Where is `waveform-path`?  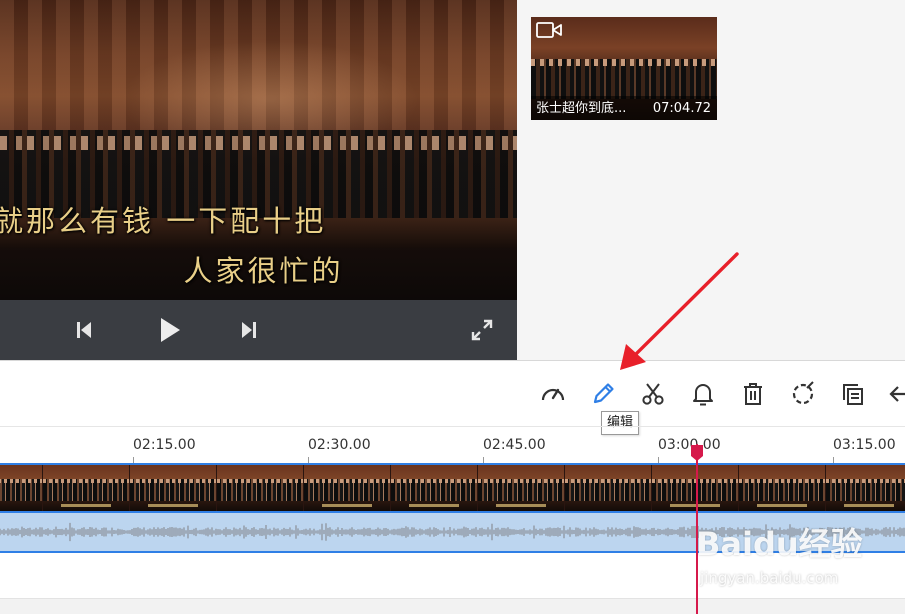
waveform-path is located at coordinates (452, 532).